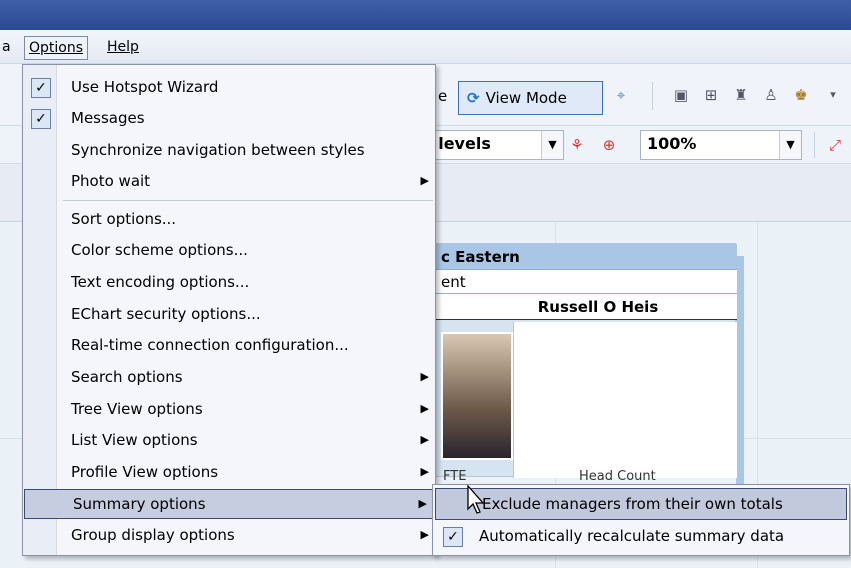 The height and width of the screenshot is (568, 851). I want to click on submenu-item-auto-recalculate: ✓ Automatically recalculate summary data, so click(641, 537).